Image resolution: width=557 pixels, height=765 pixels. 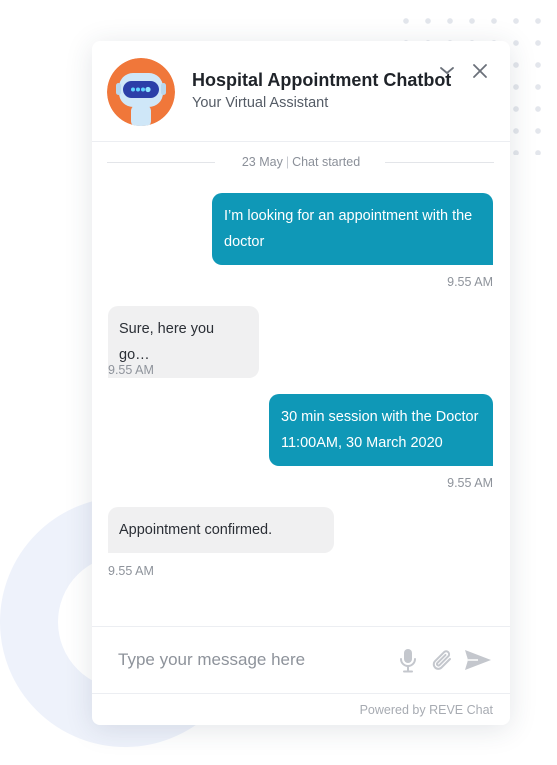 I want to click on message-composer, so click(x=301, y=660).